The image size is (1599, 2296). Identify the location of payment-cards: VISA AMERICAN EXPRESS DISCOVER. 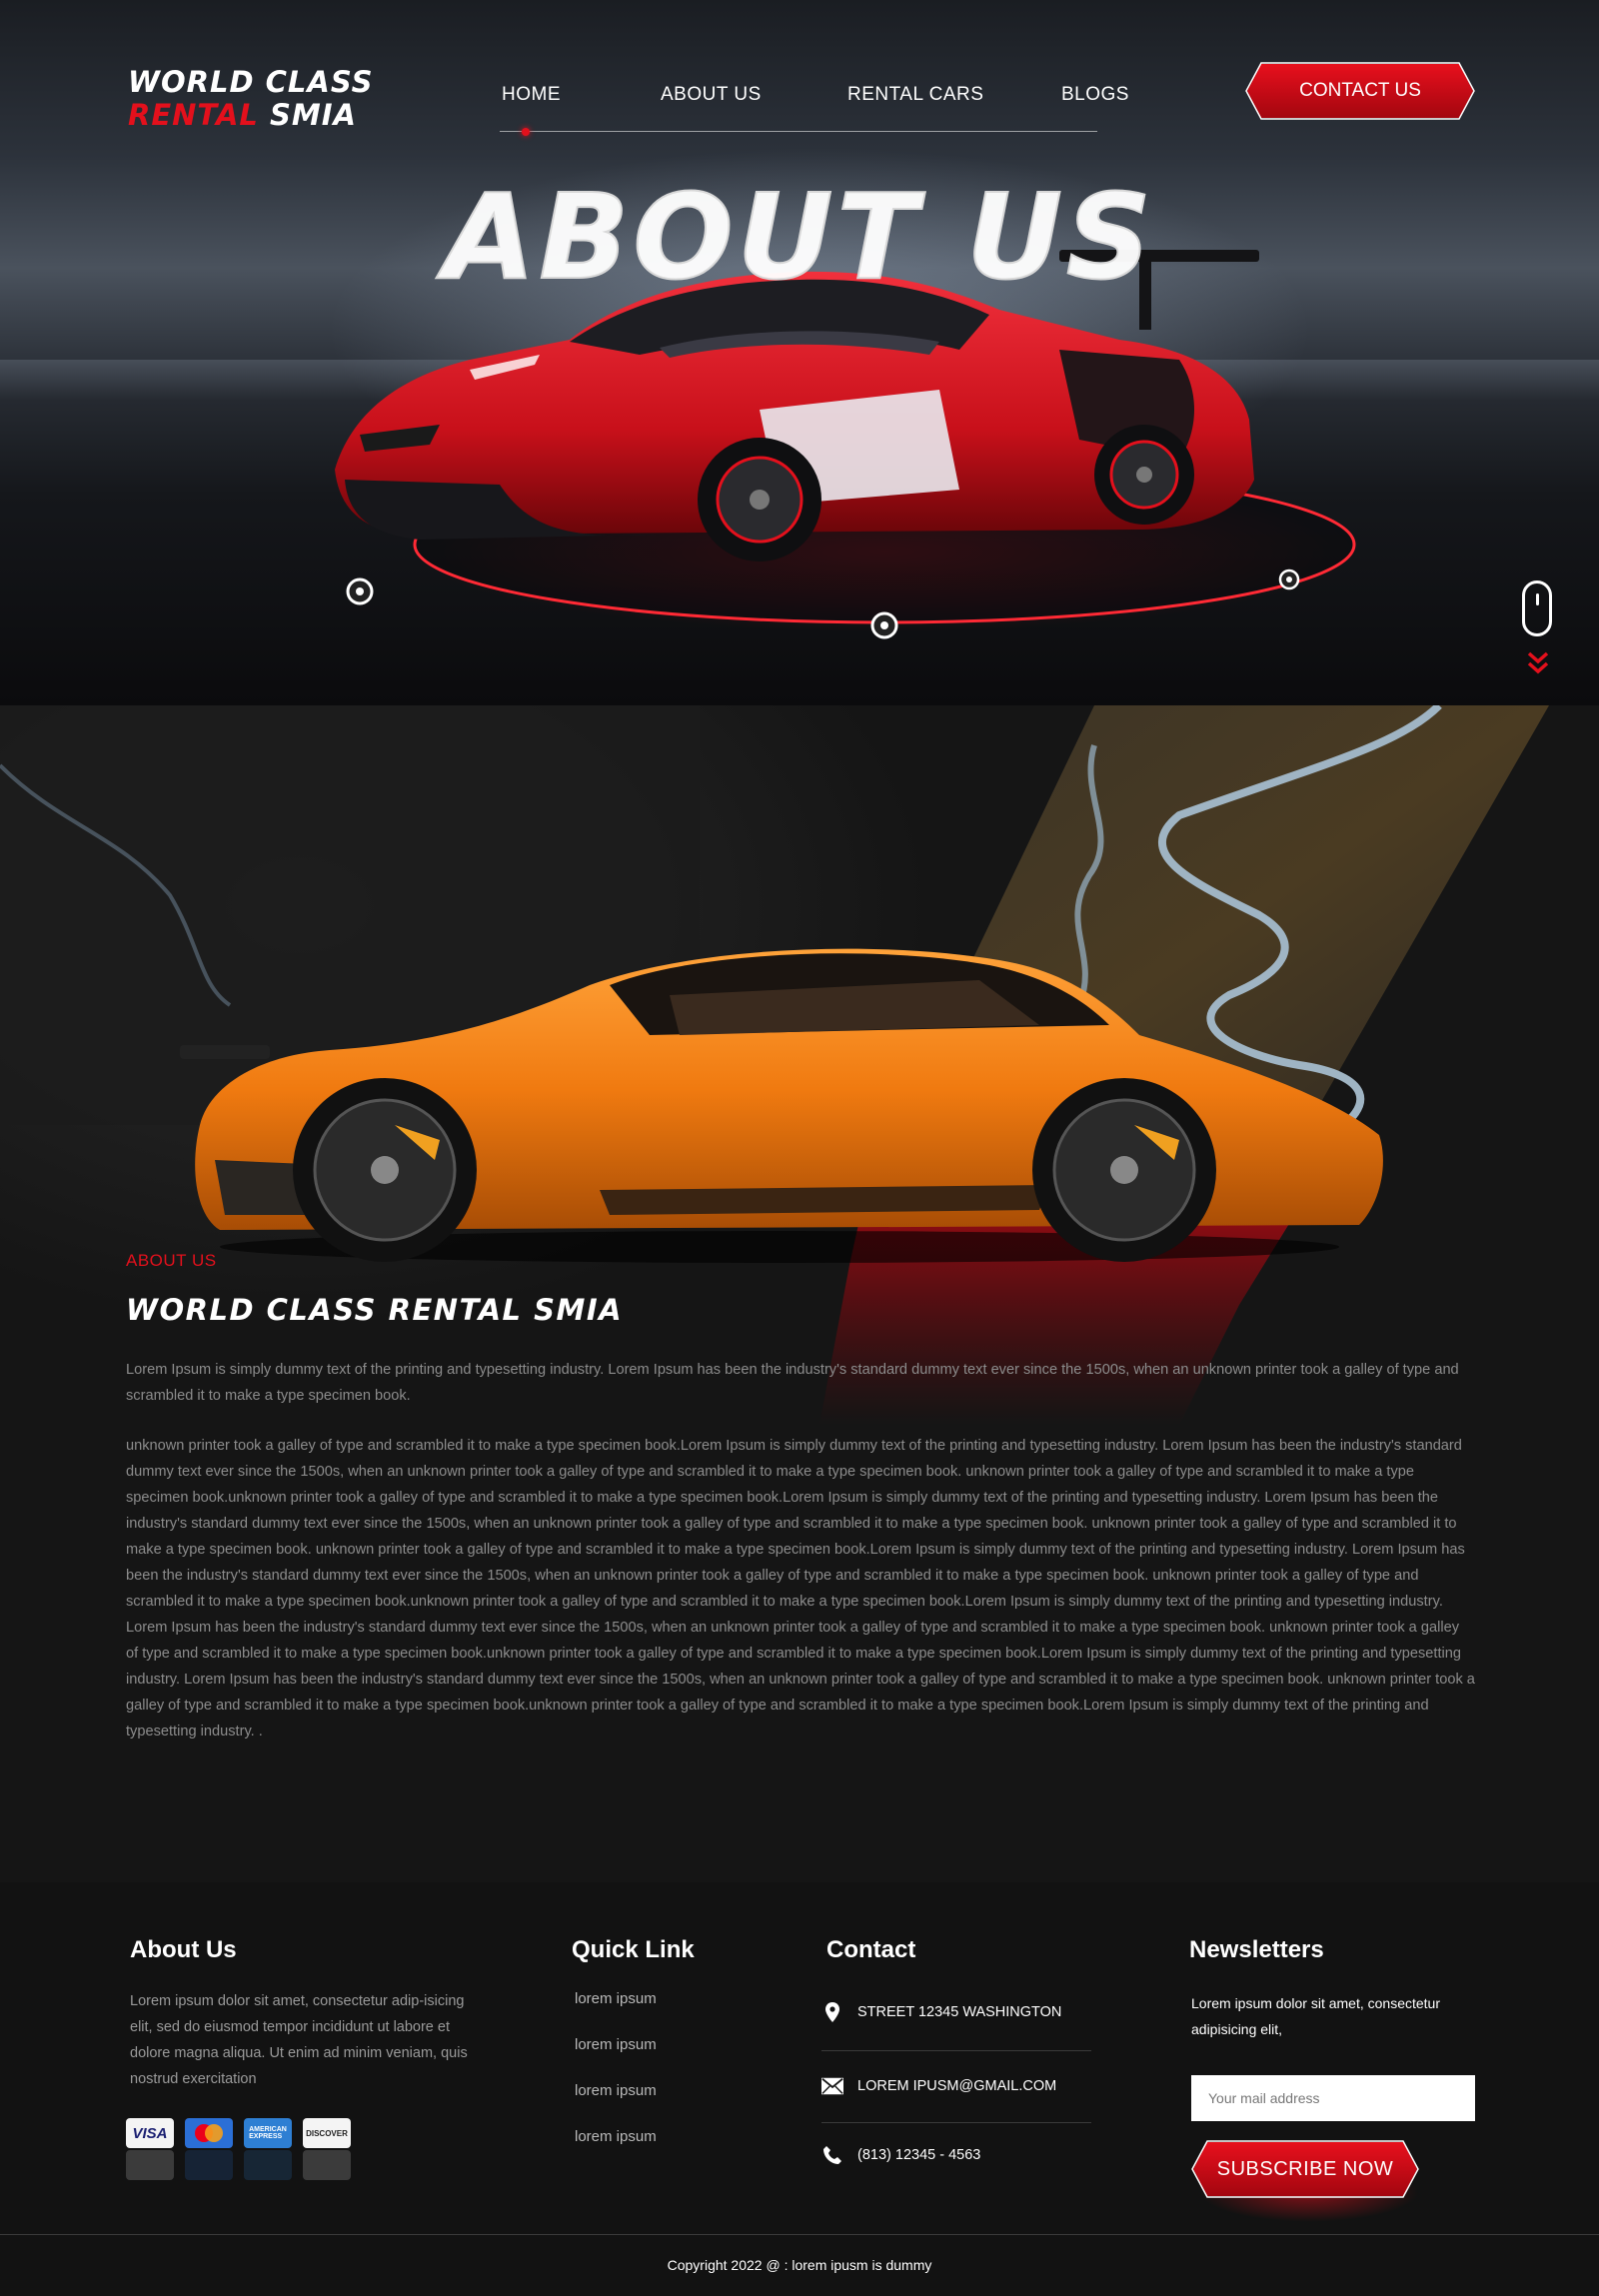
(238, 2133).